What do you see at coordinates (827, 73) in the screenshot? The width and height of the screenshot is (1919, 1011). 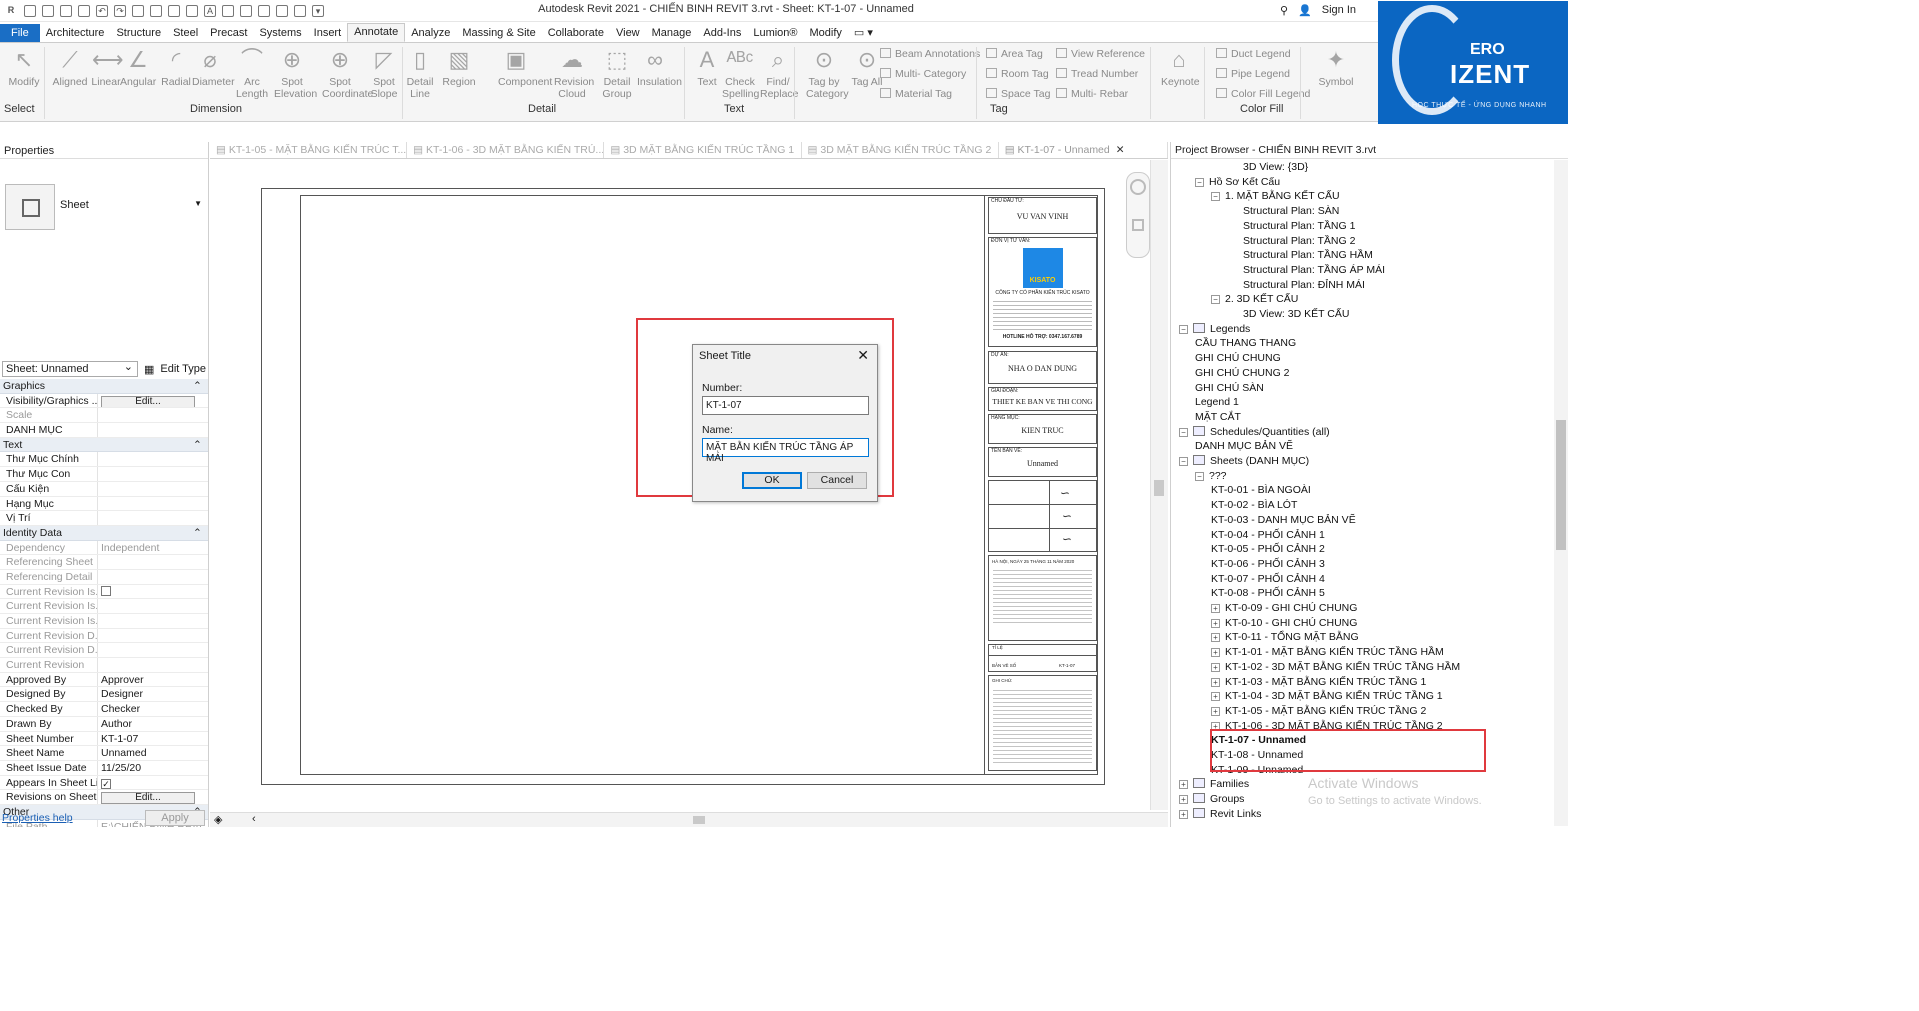 I see `tag-by-category-button: ⊙ Tag by Category` at bounding box center [827, 73].